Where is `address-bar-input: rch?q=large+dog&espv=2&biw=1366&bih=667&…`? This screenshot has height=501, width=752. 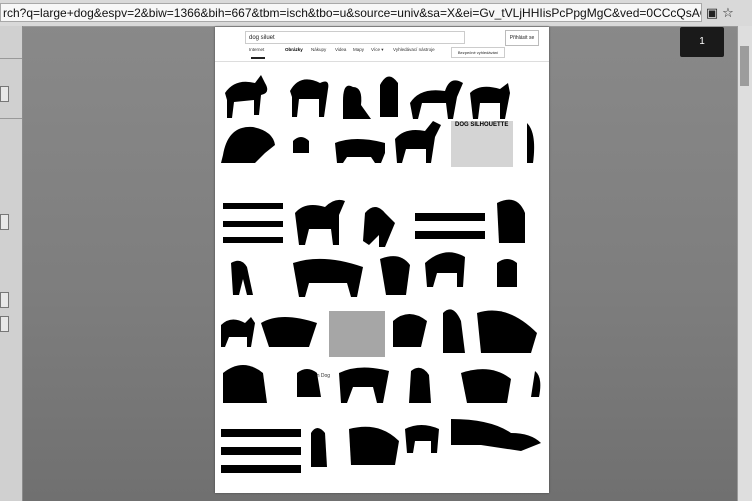
address-bar-input: rch?q=large+dog&espv=2&biw=1366&bih=667&… is located at coordinates (351, 12).